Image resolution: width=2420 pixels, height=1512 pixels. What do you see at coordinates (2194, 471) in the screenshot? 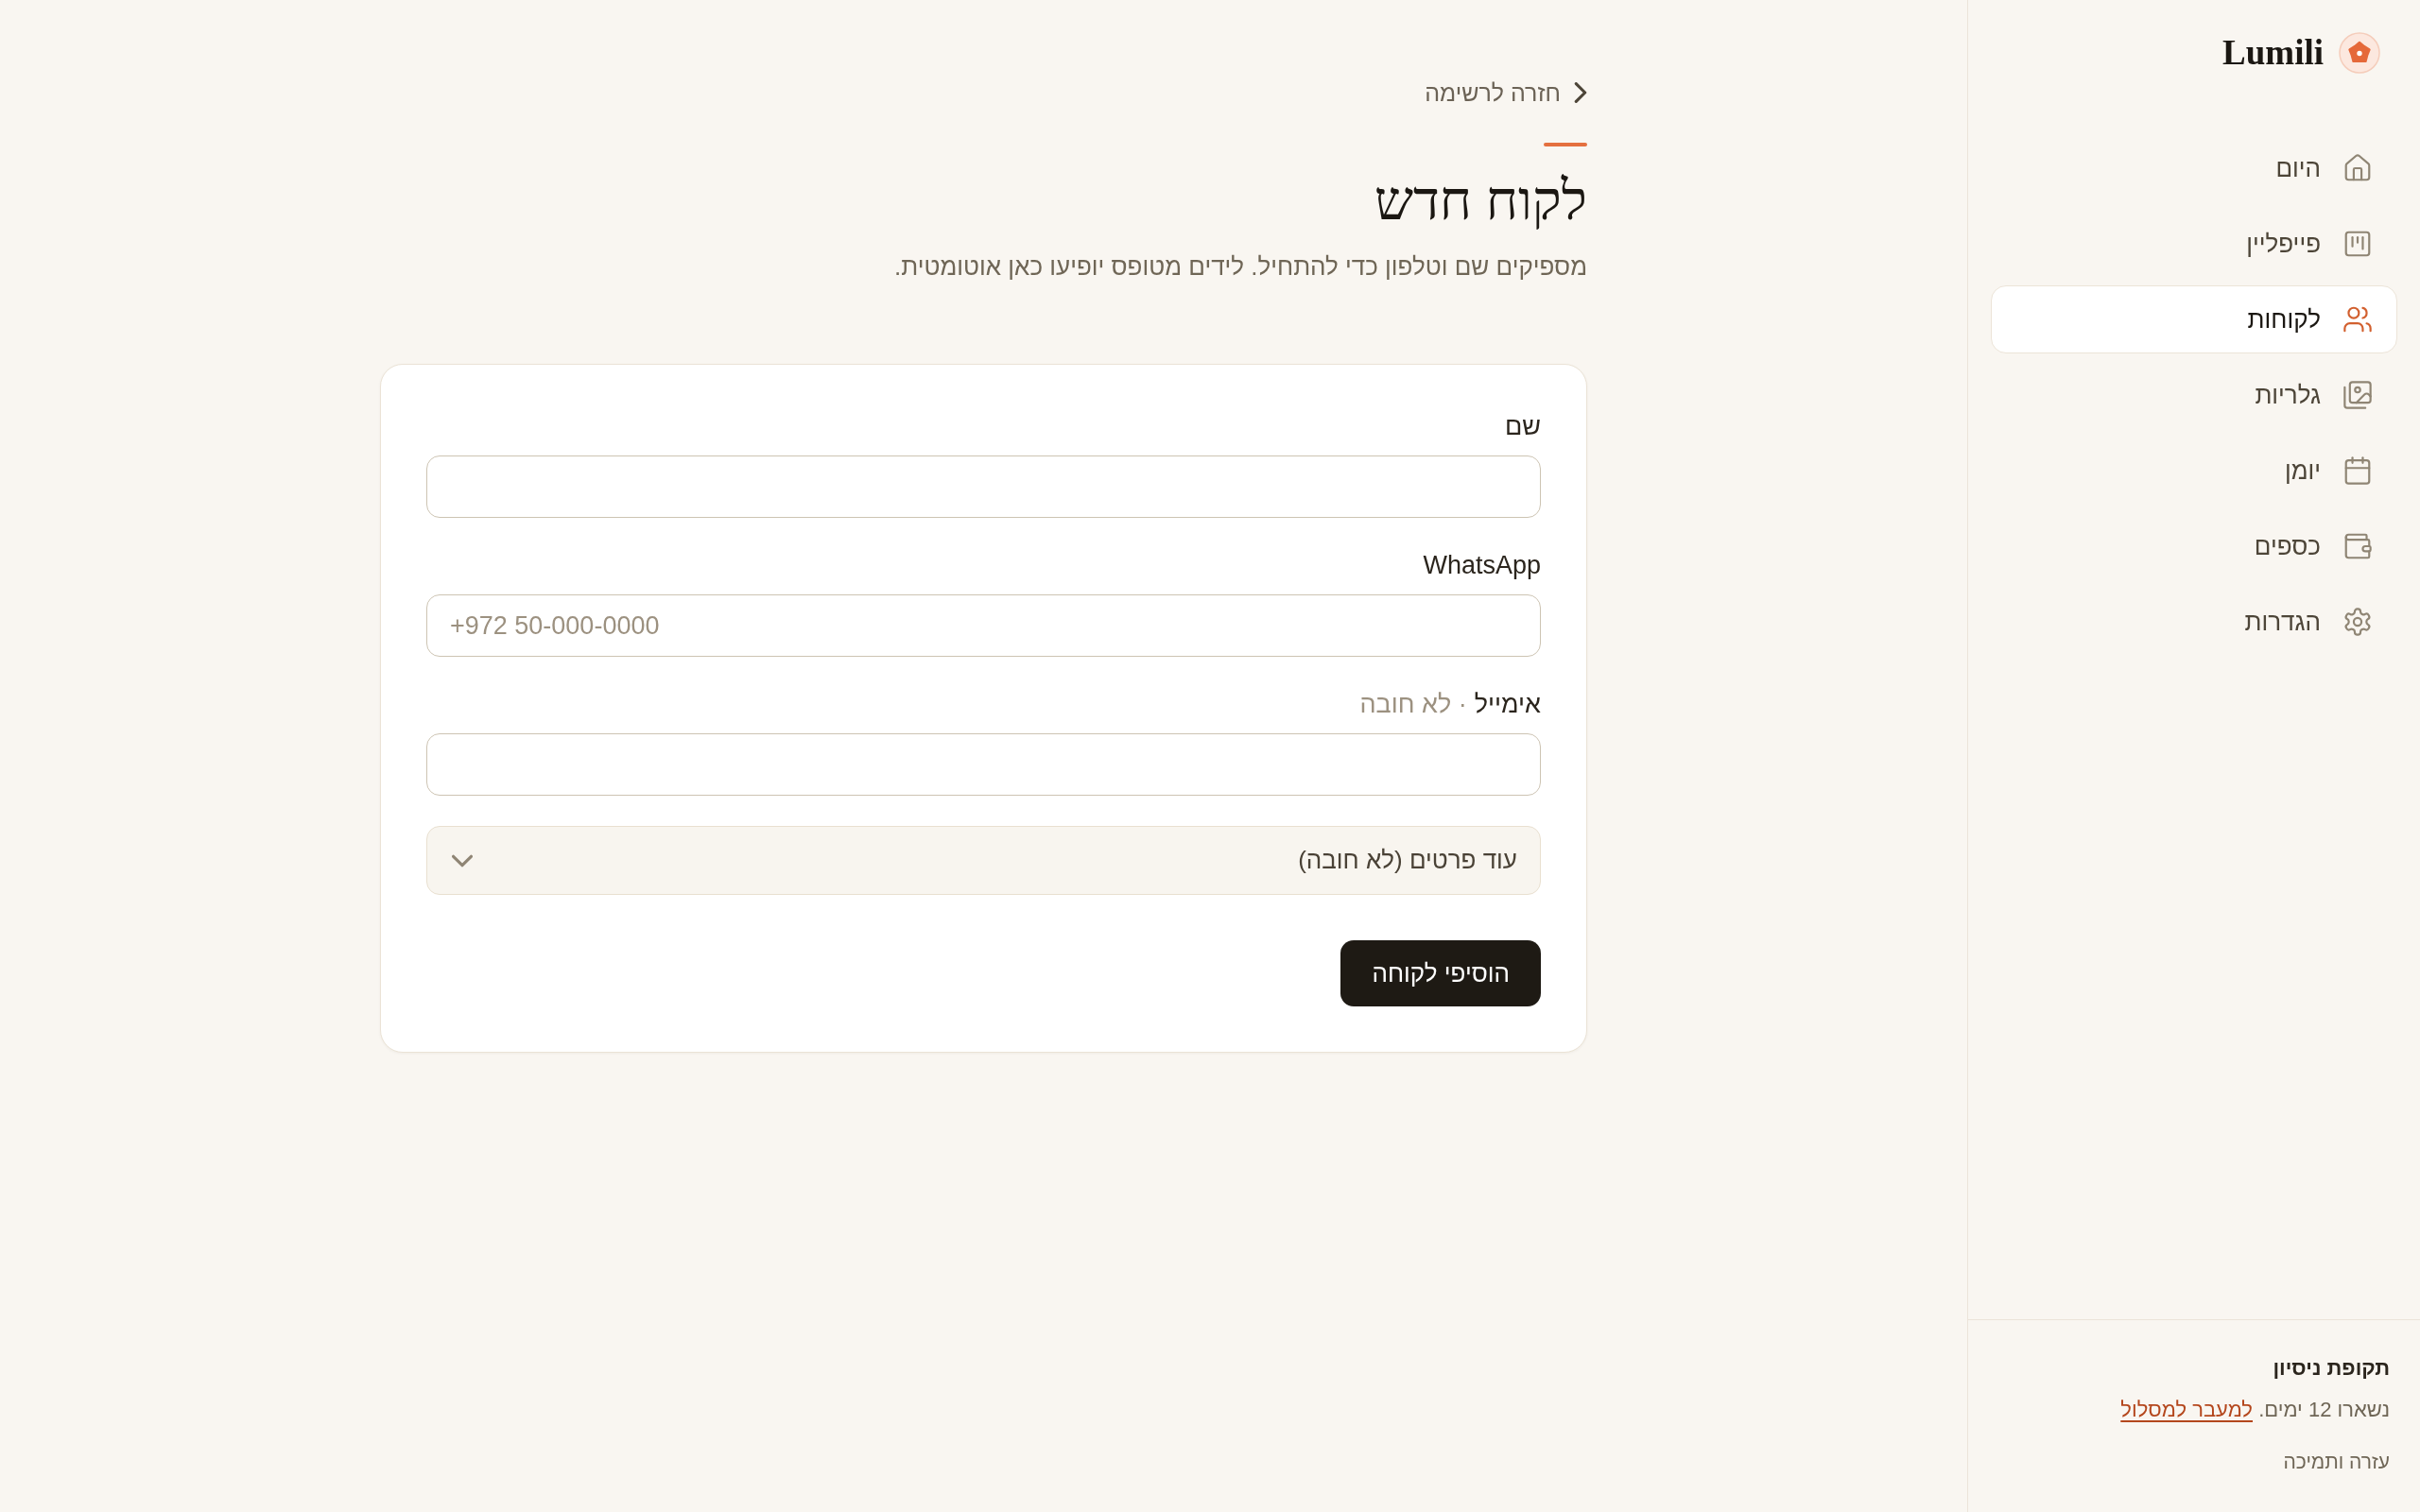
I see `nav-item: יומן` at bounding box center [2194, 471].